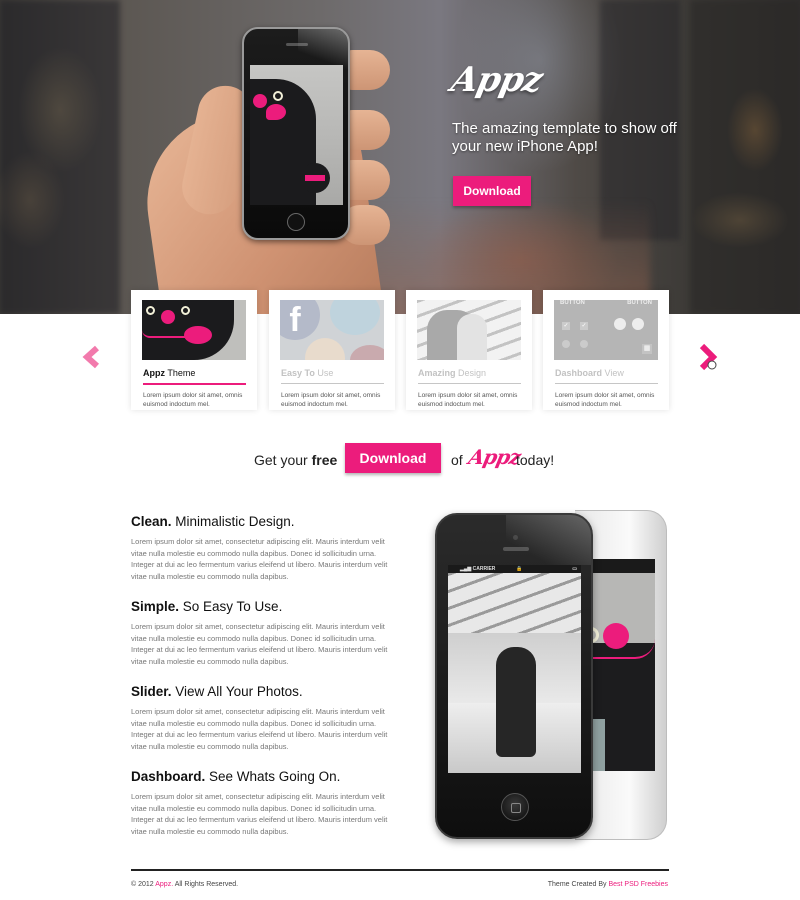 The height and width of the screenshot is (900, 800). Describe the element at coordinates (307, 373) in the screenshot. I see `card-title: Easy To Use` at that location.